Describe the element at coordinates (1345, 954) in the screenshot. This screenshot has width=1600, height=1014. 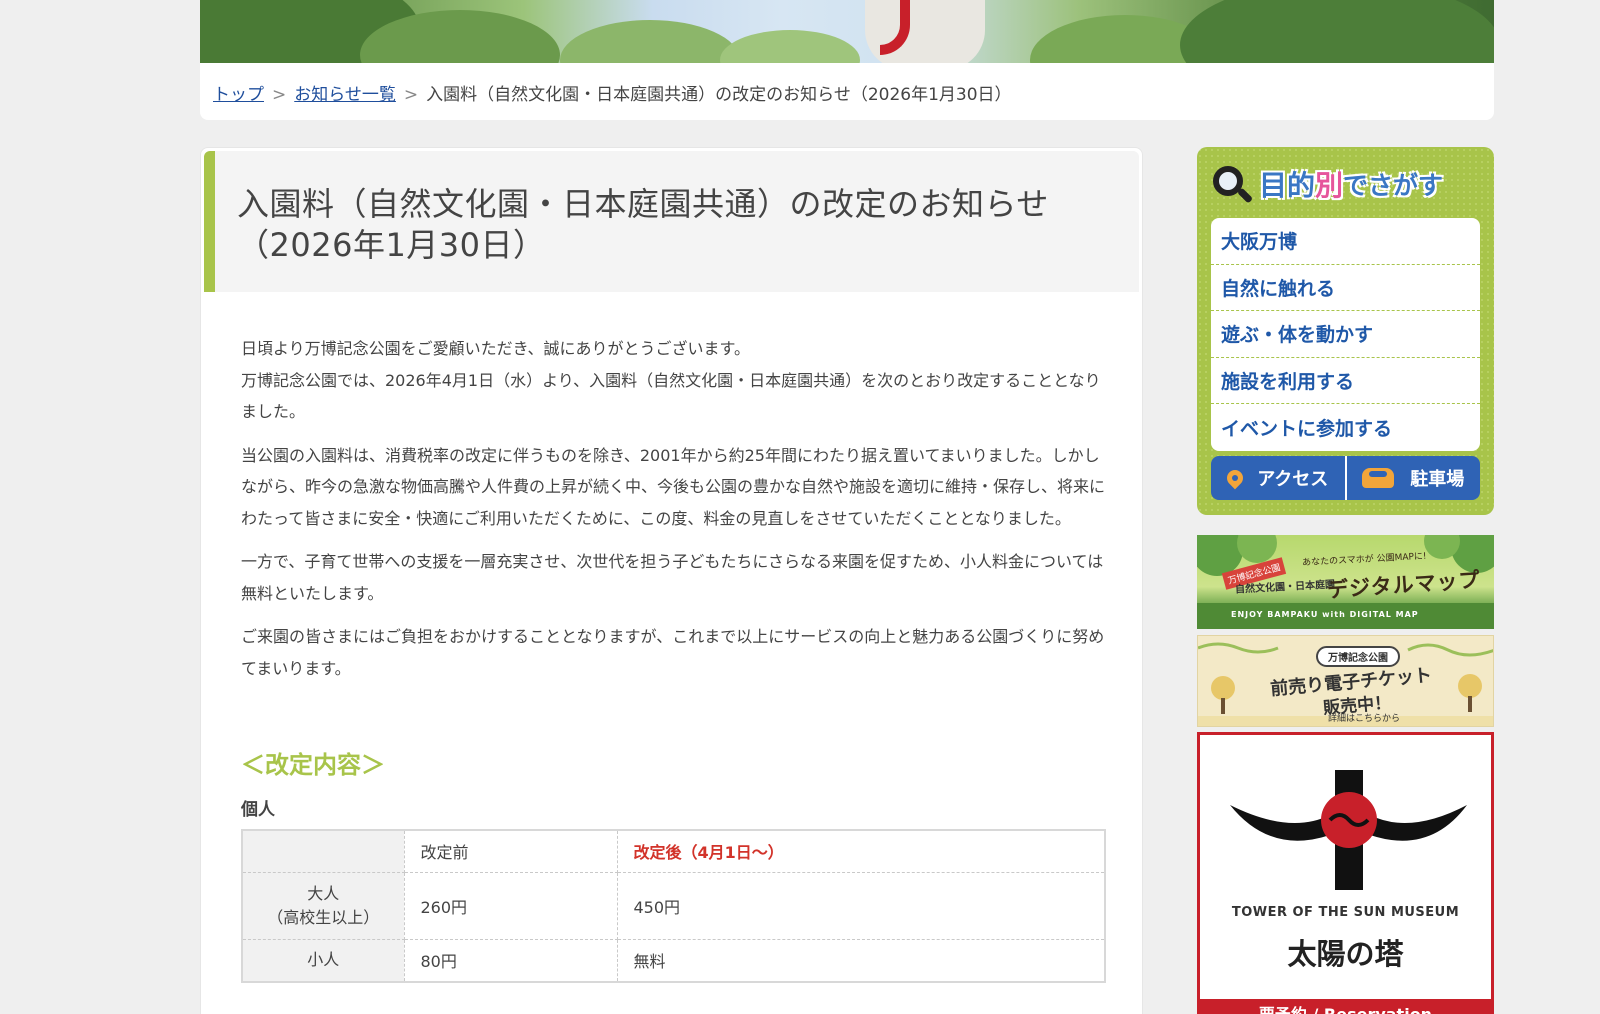
I see `sun-banner-name: 太陽の塔` at that location.